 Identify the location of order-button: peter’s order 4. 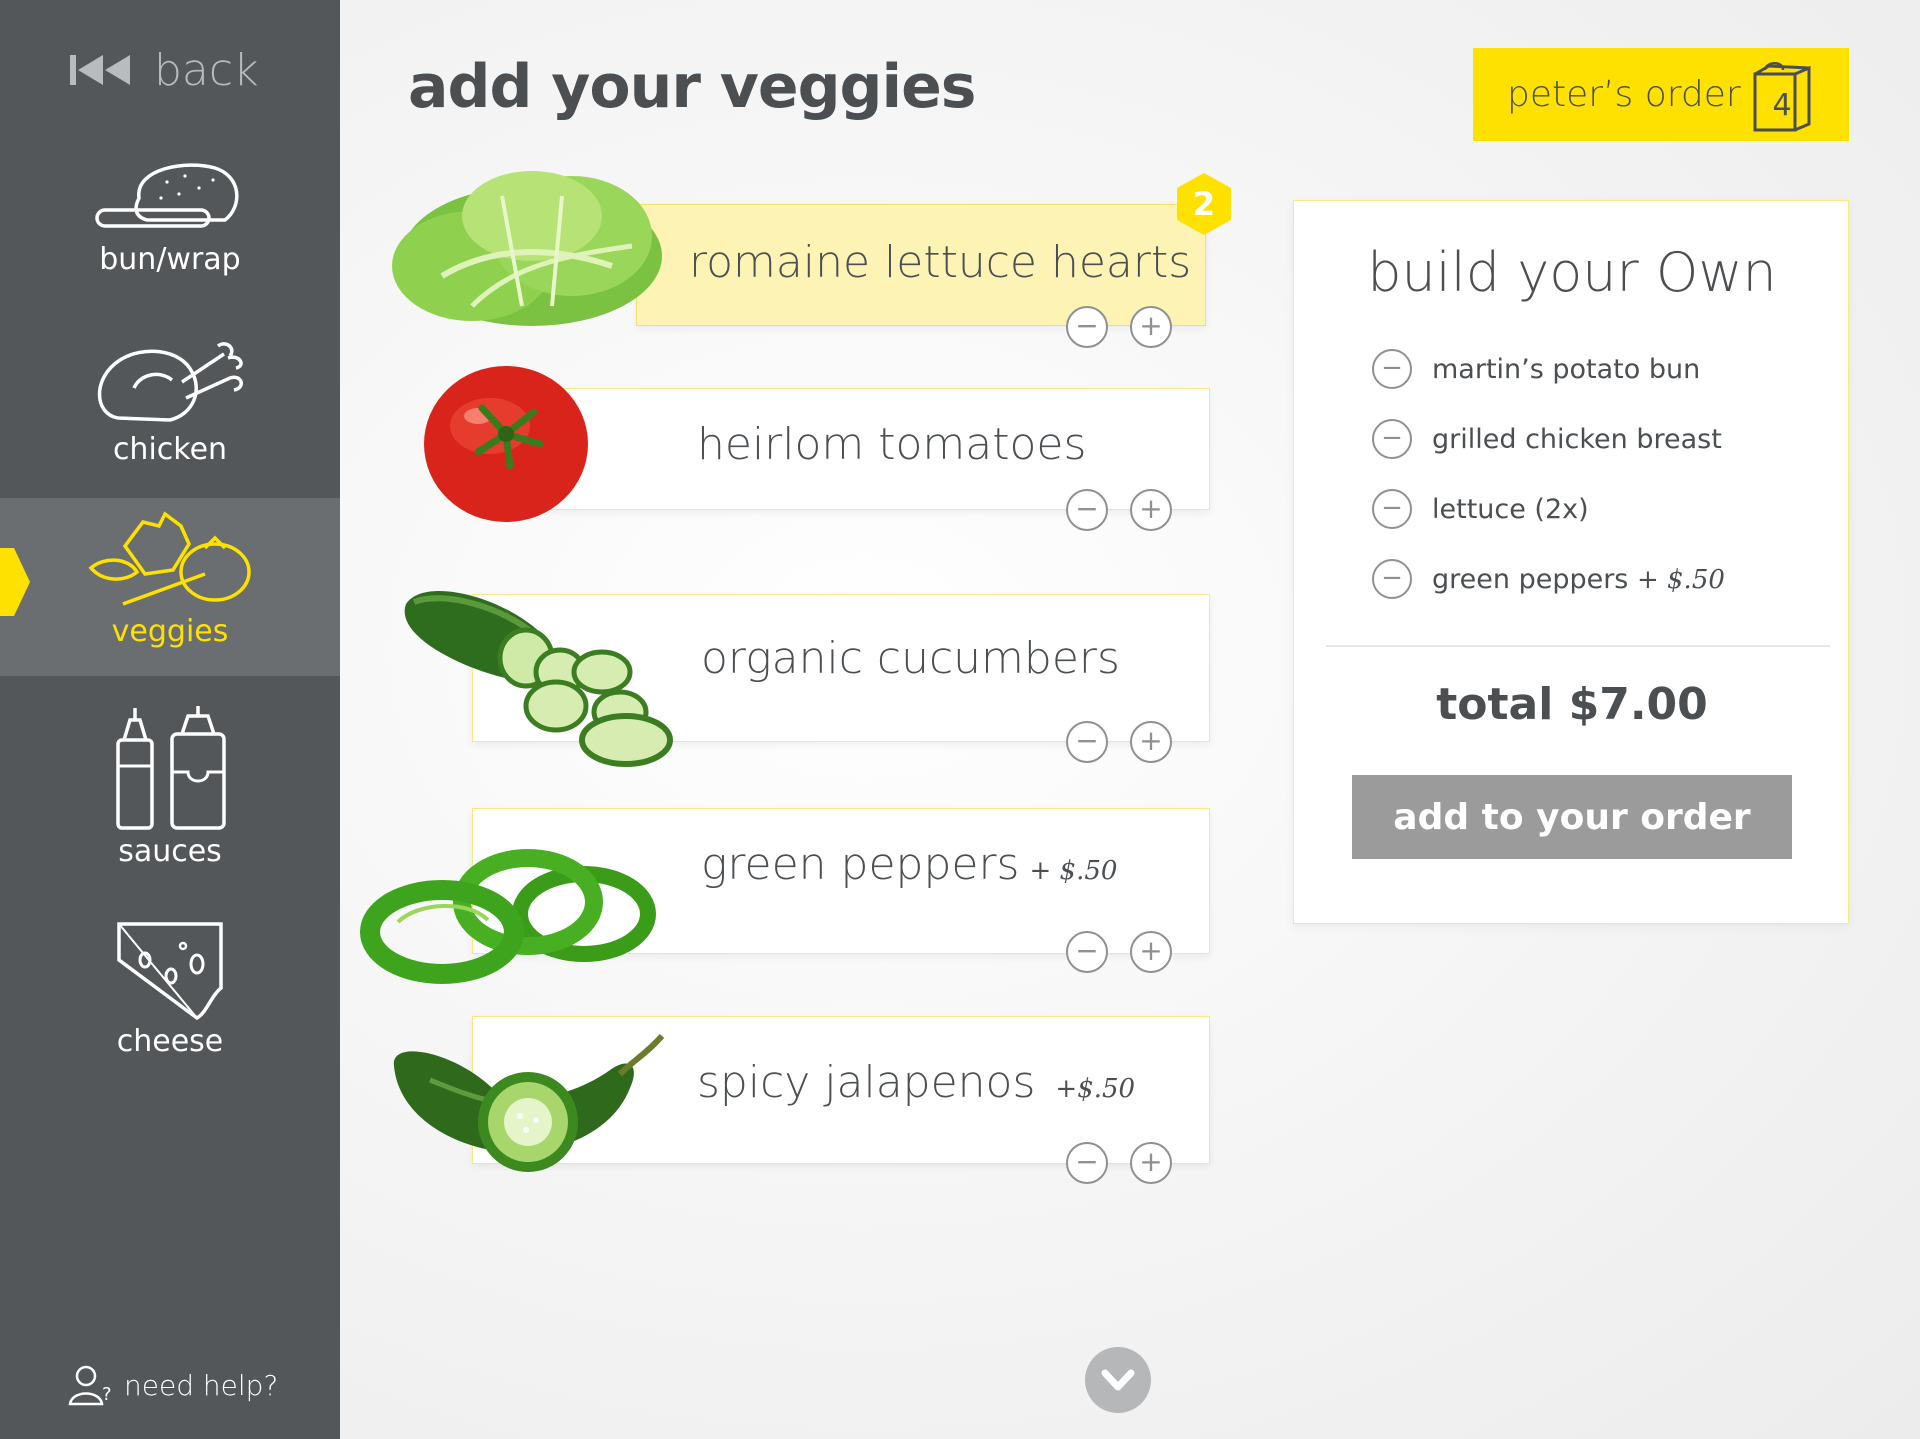
(1661, 94).